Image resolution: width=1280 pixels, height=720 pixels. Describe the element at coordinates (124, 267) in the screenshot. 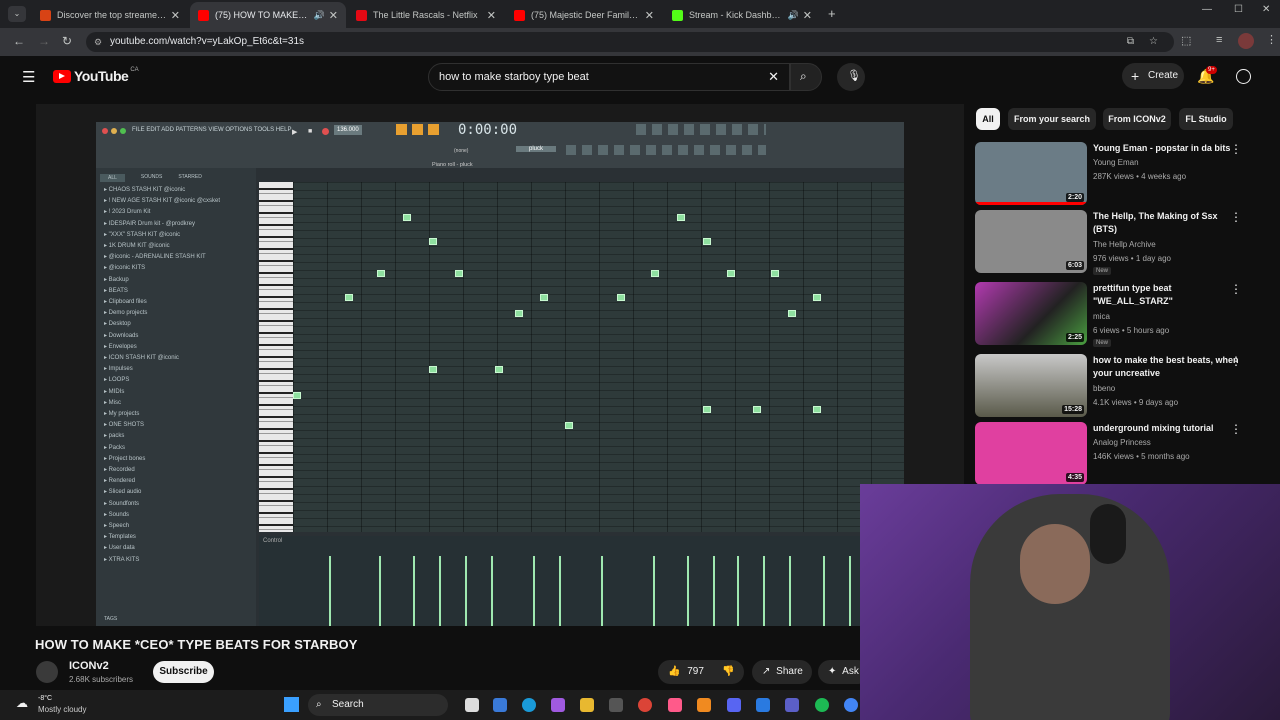

I see `browser-folder-item: ▸ @iconic KITS` at that location.